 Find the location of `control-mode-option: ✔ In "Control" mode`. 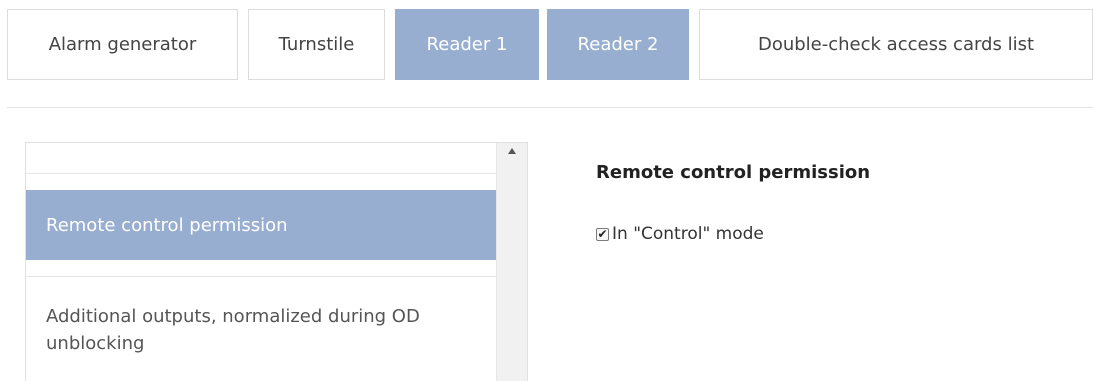

control-mode-option: ✔ In "Control" mode is located at coordinates (680, 234).